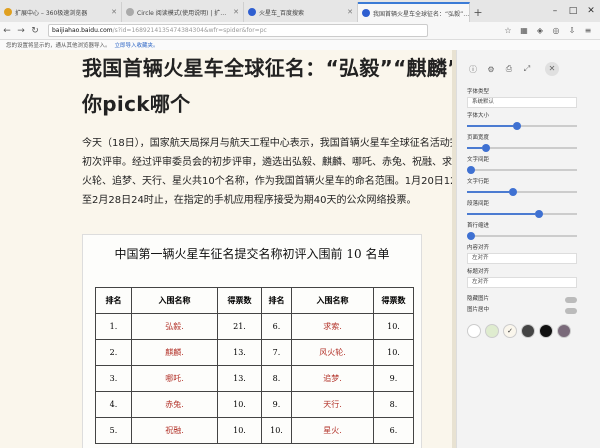 This screenshot has height=448, width=600. I want to click on slider-track, so click(522, 170).